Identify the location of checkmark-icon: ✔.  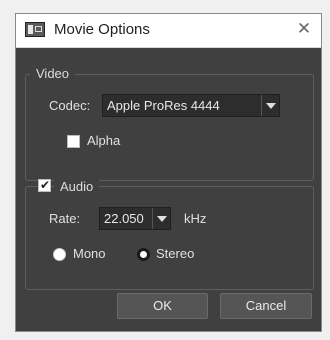
(45, 185).